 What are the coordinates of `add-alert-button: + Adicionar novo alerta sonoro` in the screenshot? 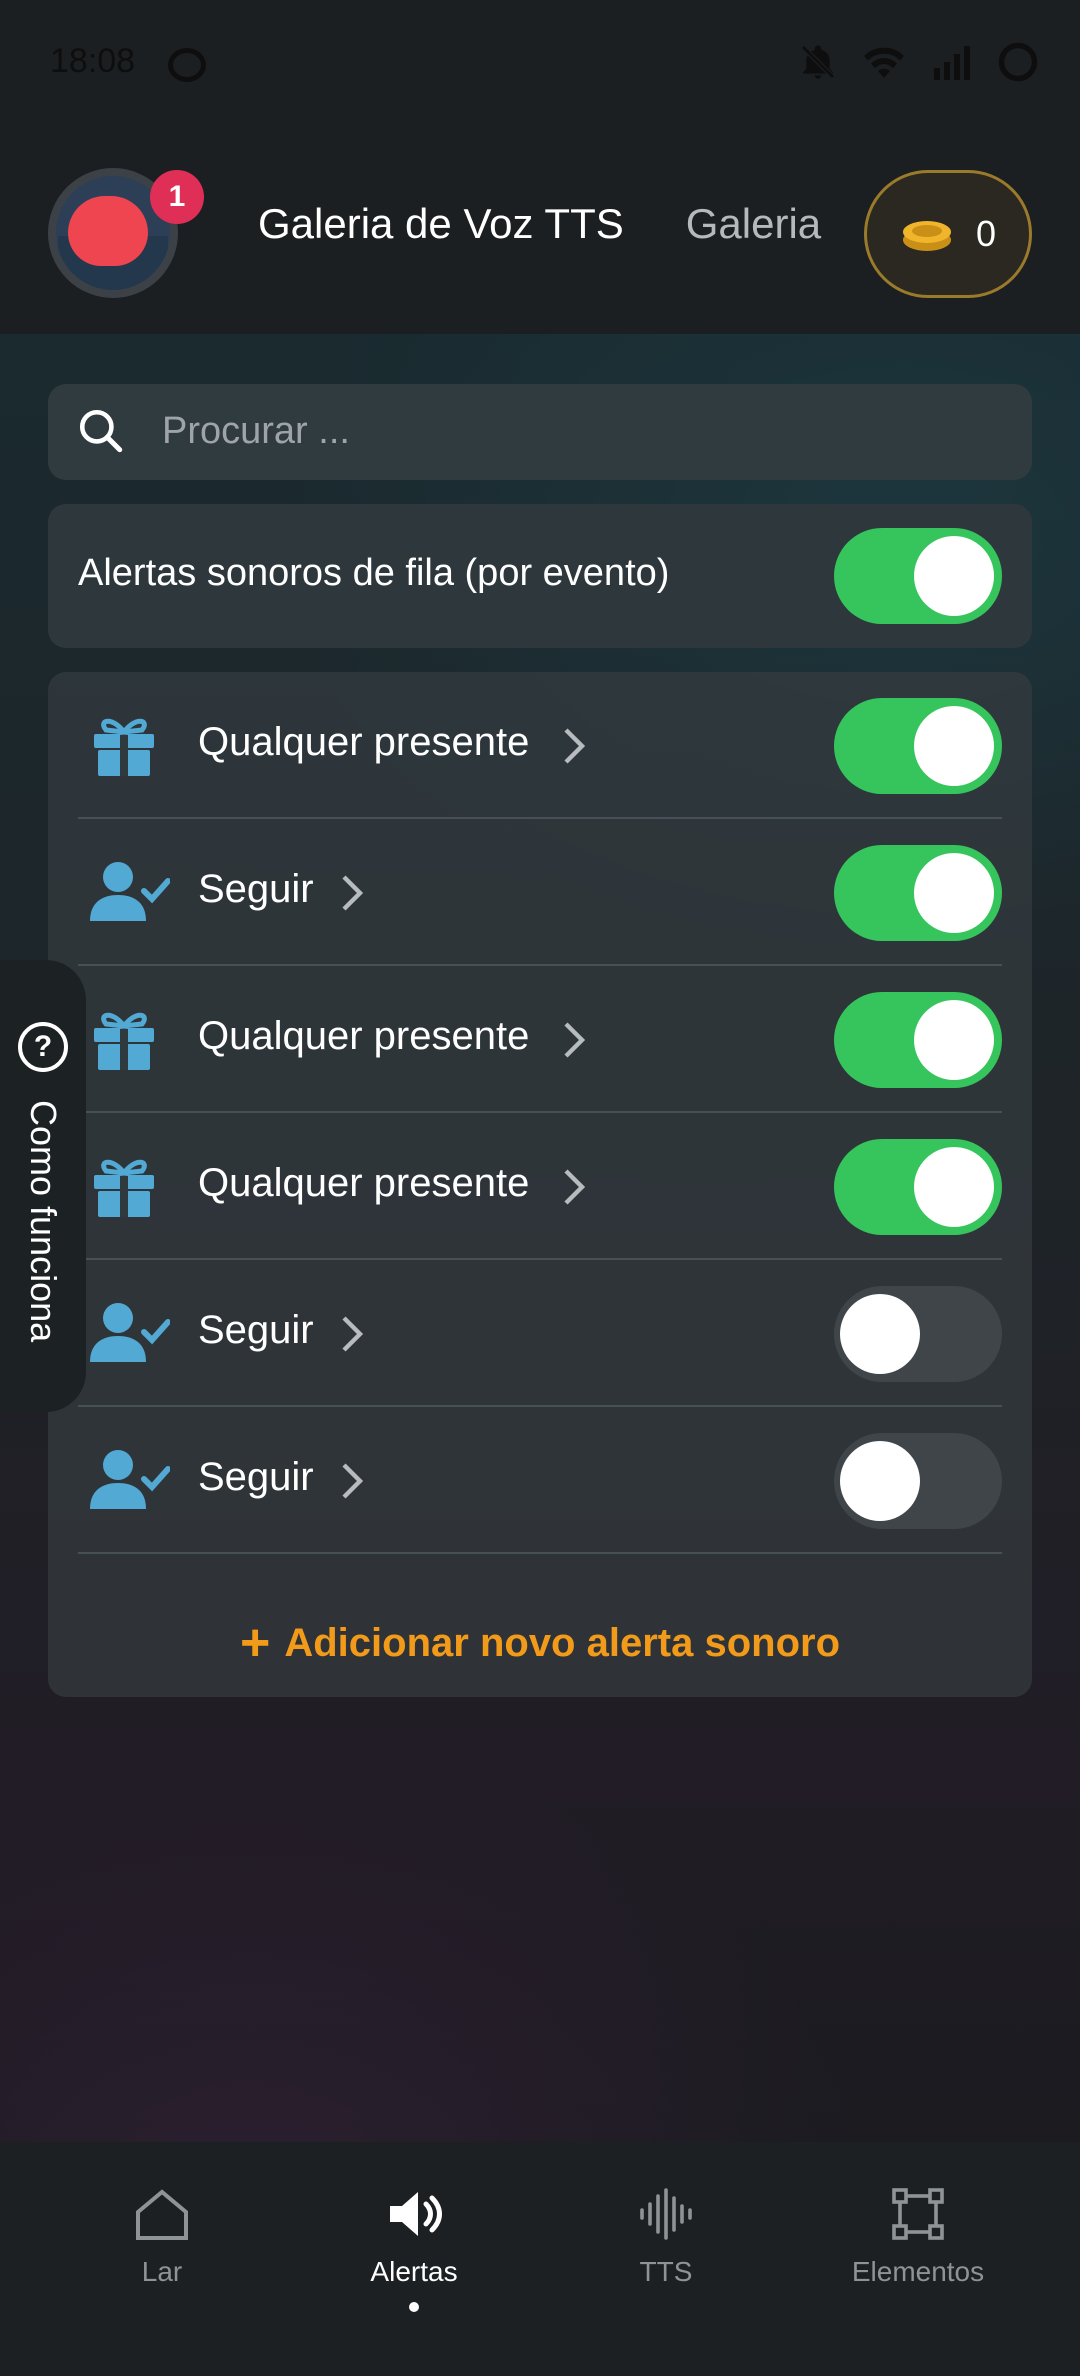 It's located at (540, 1643).